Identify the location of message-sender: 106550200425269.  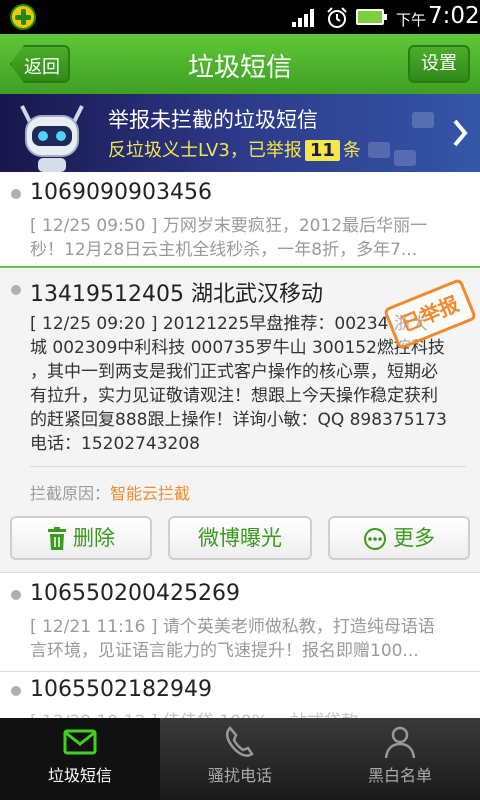
(135, 593).